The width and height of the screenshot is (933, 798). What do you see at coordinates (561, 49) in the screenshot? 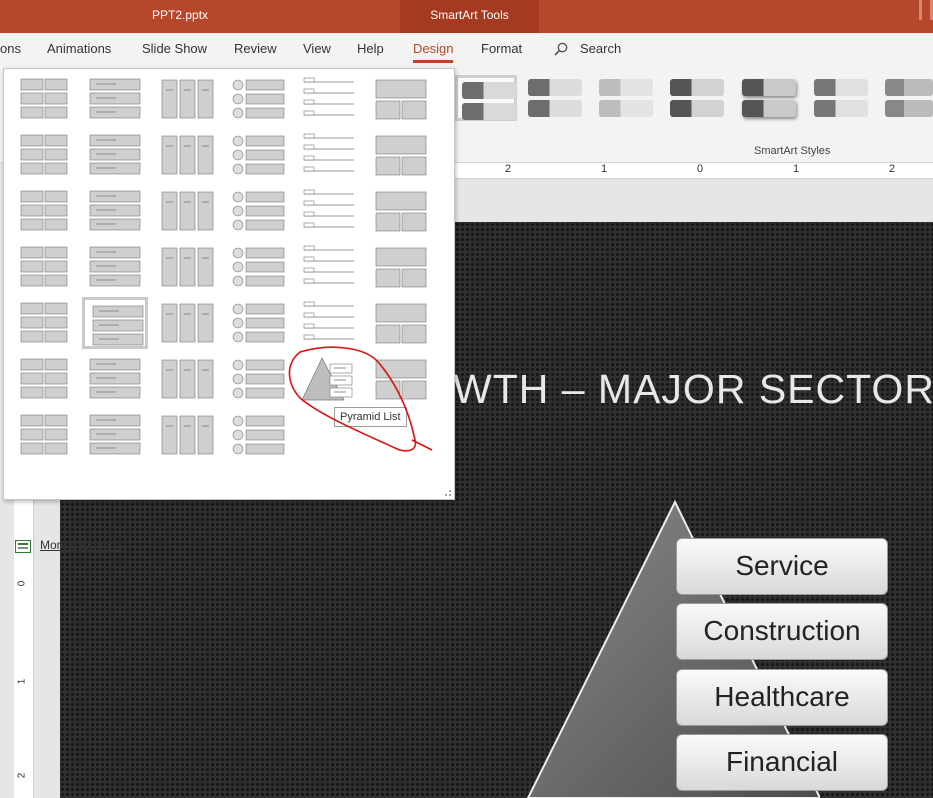
I see `search-icon` at bounding box center [561, 49].